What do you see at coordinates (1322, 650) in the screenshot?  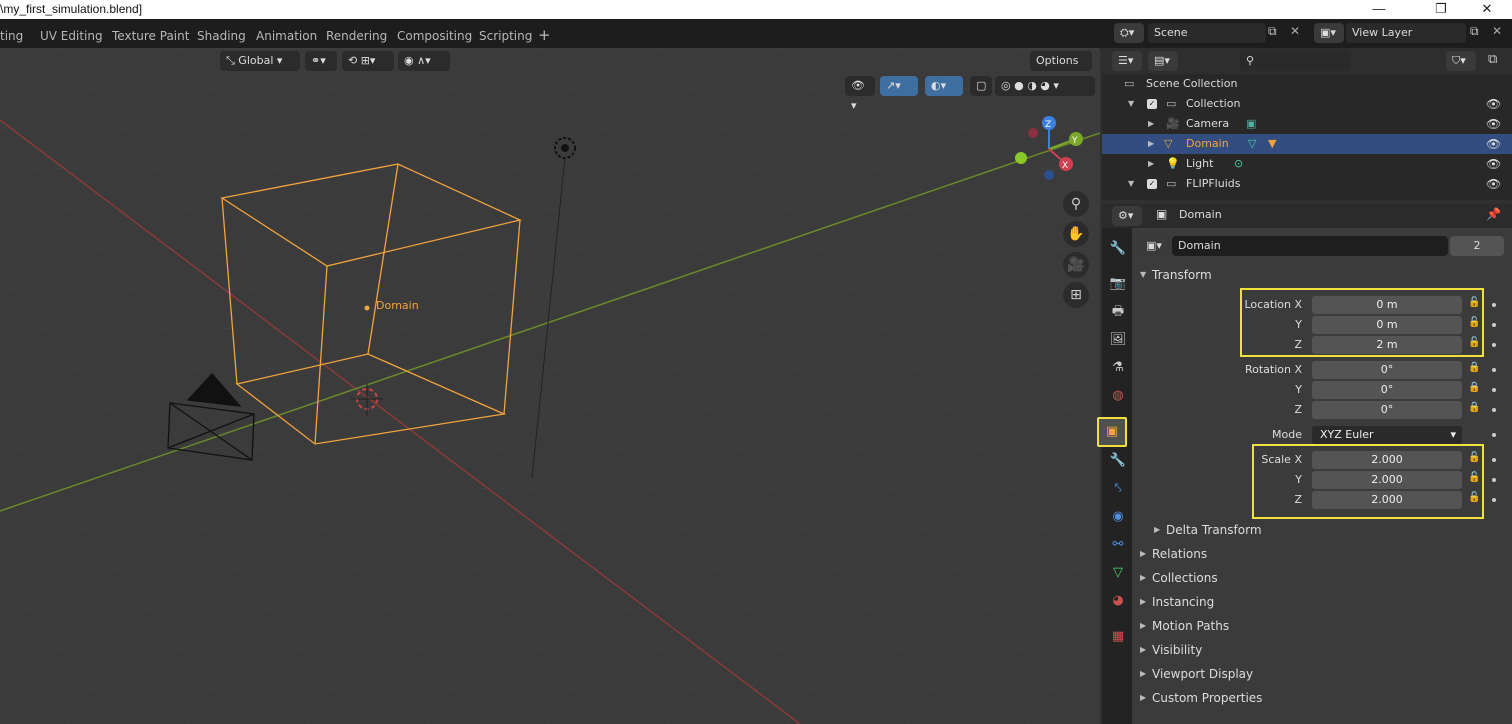 I see `section-visibility: ▶ Visibility` at bounding box center [1322, 650].